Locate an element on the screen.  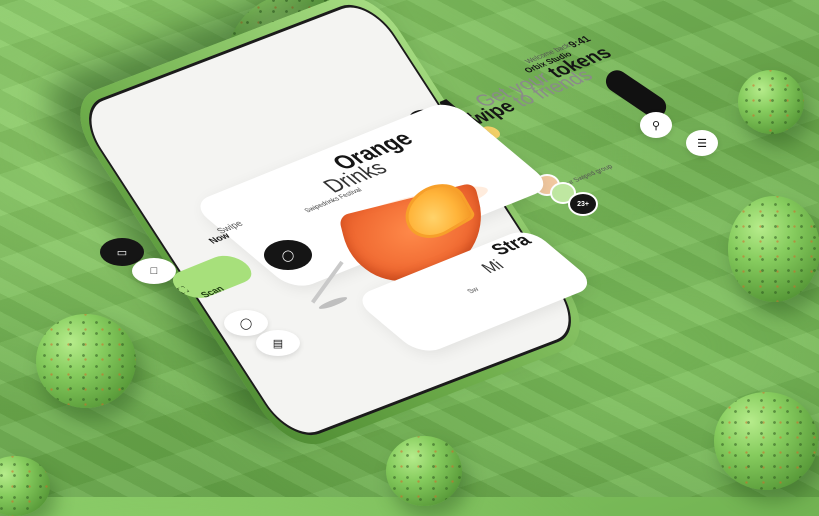
group-more-count: 23+ is located at coordinates (583, 204).